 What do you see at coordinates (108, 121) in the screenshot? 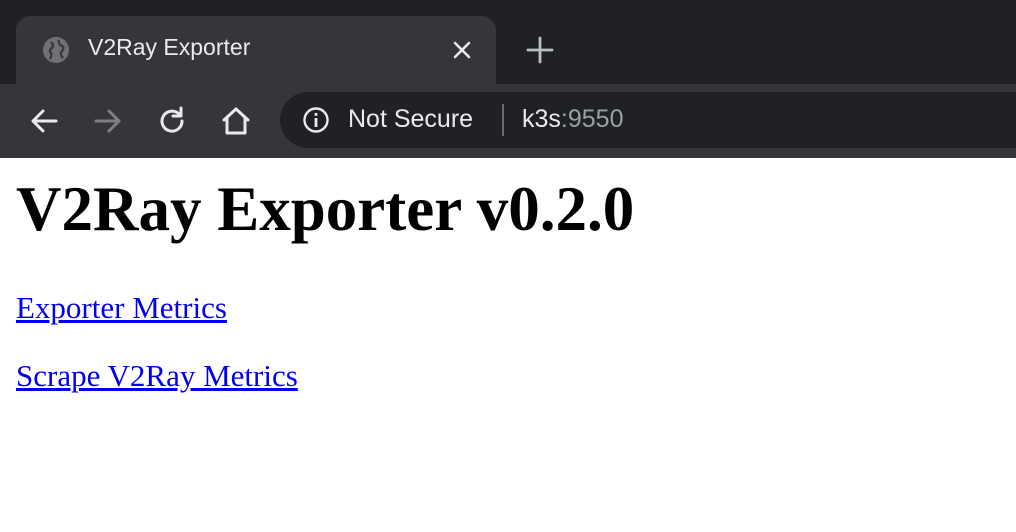
I see `forward-arrow-icon` at bounding box center [108, 121].